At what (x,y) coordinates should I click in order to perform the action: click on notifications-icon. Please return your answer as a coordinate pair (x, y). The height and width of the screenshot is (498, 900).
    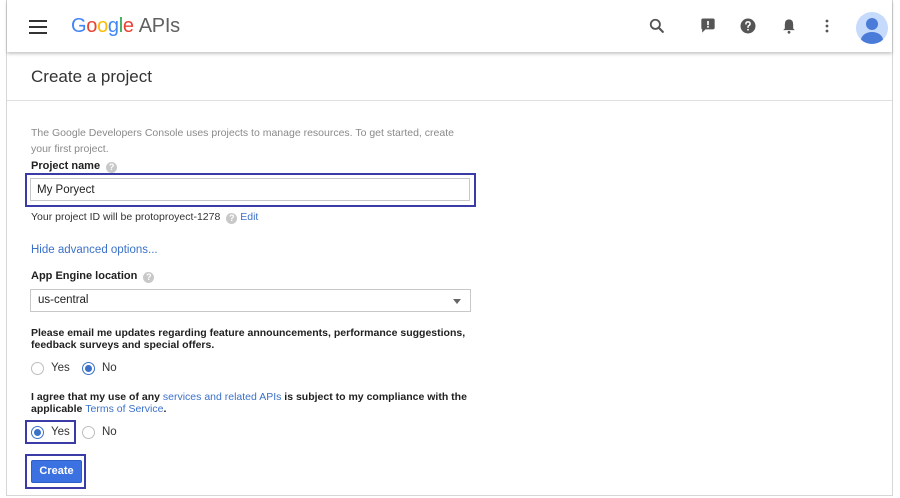
    Looking at the image, I should click on (789, 26).